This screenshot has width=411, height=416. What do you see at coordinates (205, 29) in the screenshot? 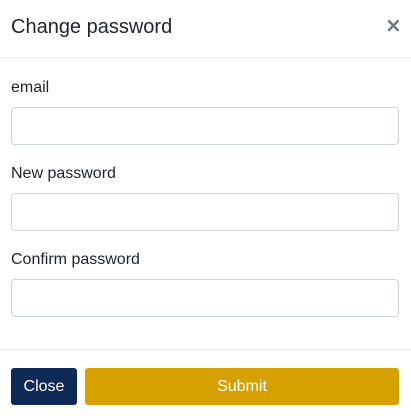
I see `modal-header: Change password ×` at bounding box center [205, 29].